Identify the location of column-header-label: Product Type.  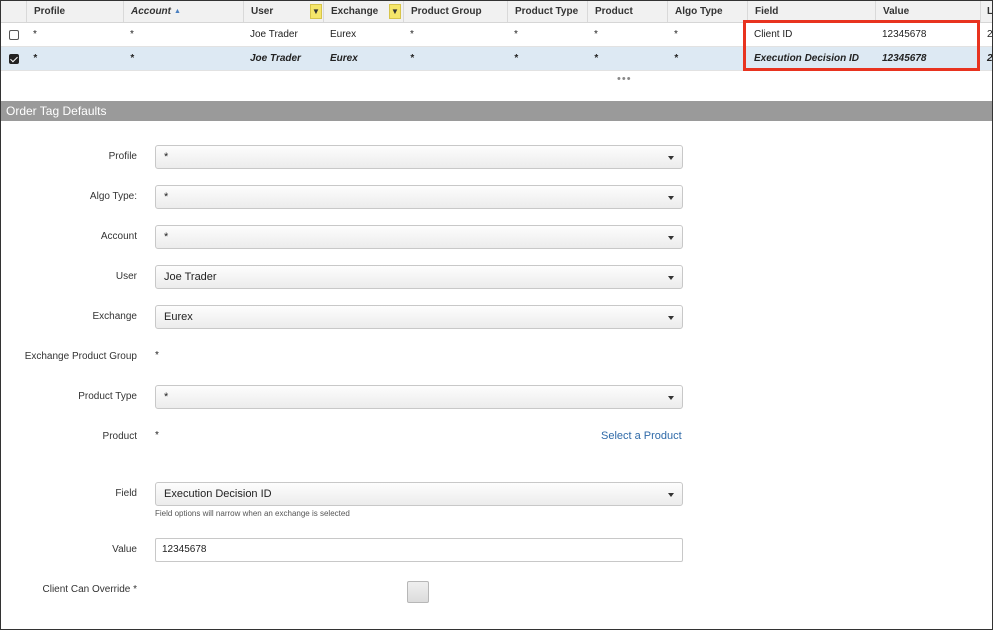
(547, 11).